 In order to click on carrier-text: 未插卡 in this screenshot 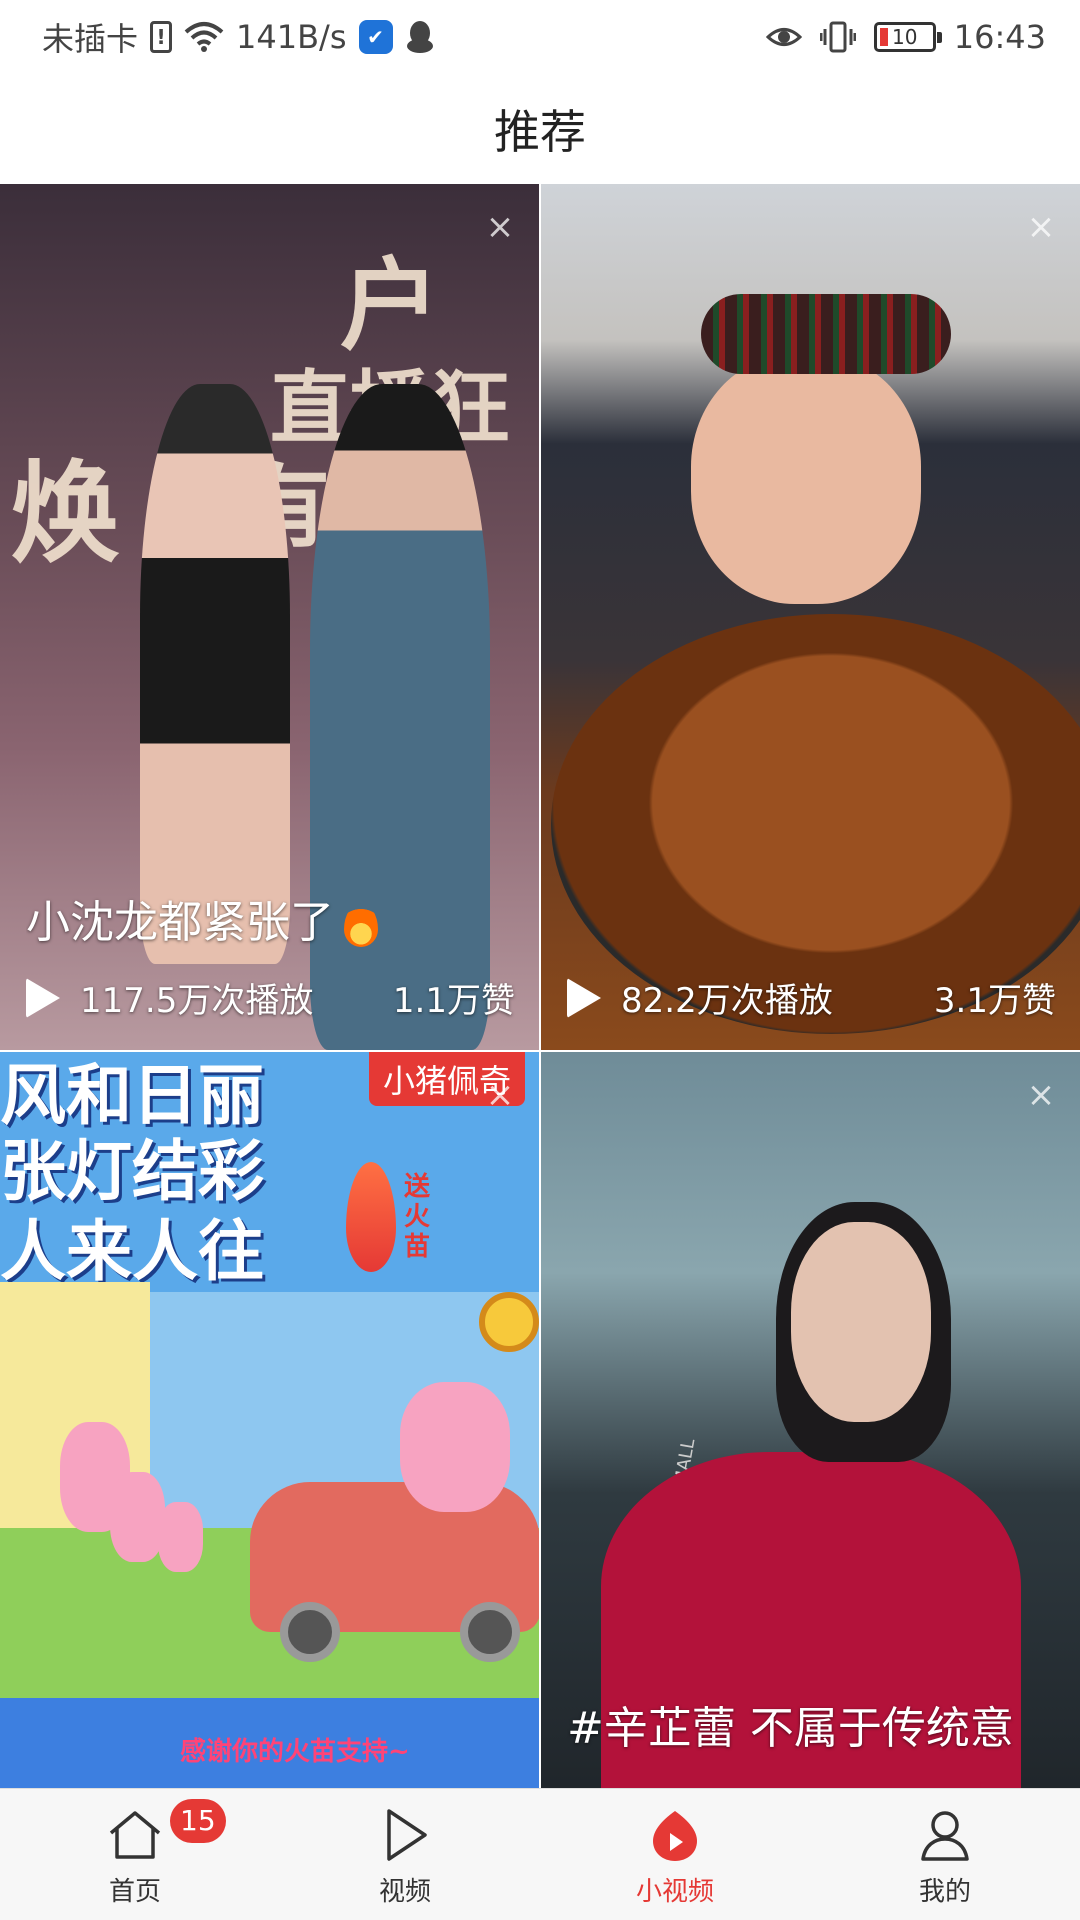, I will do `click(90, 39)`.